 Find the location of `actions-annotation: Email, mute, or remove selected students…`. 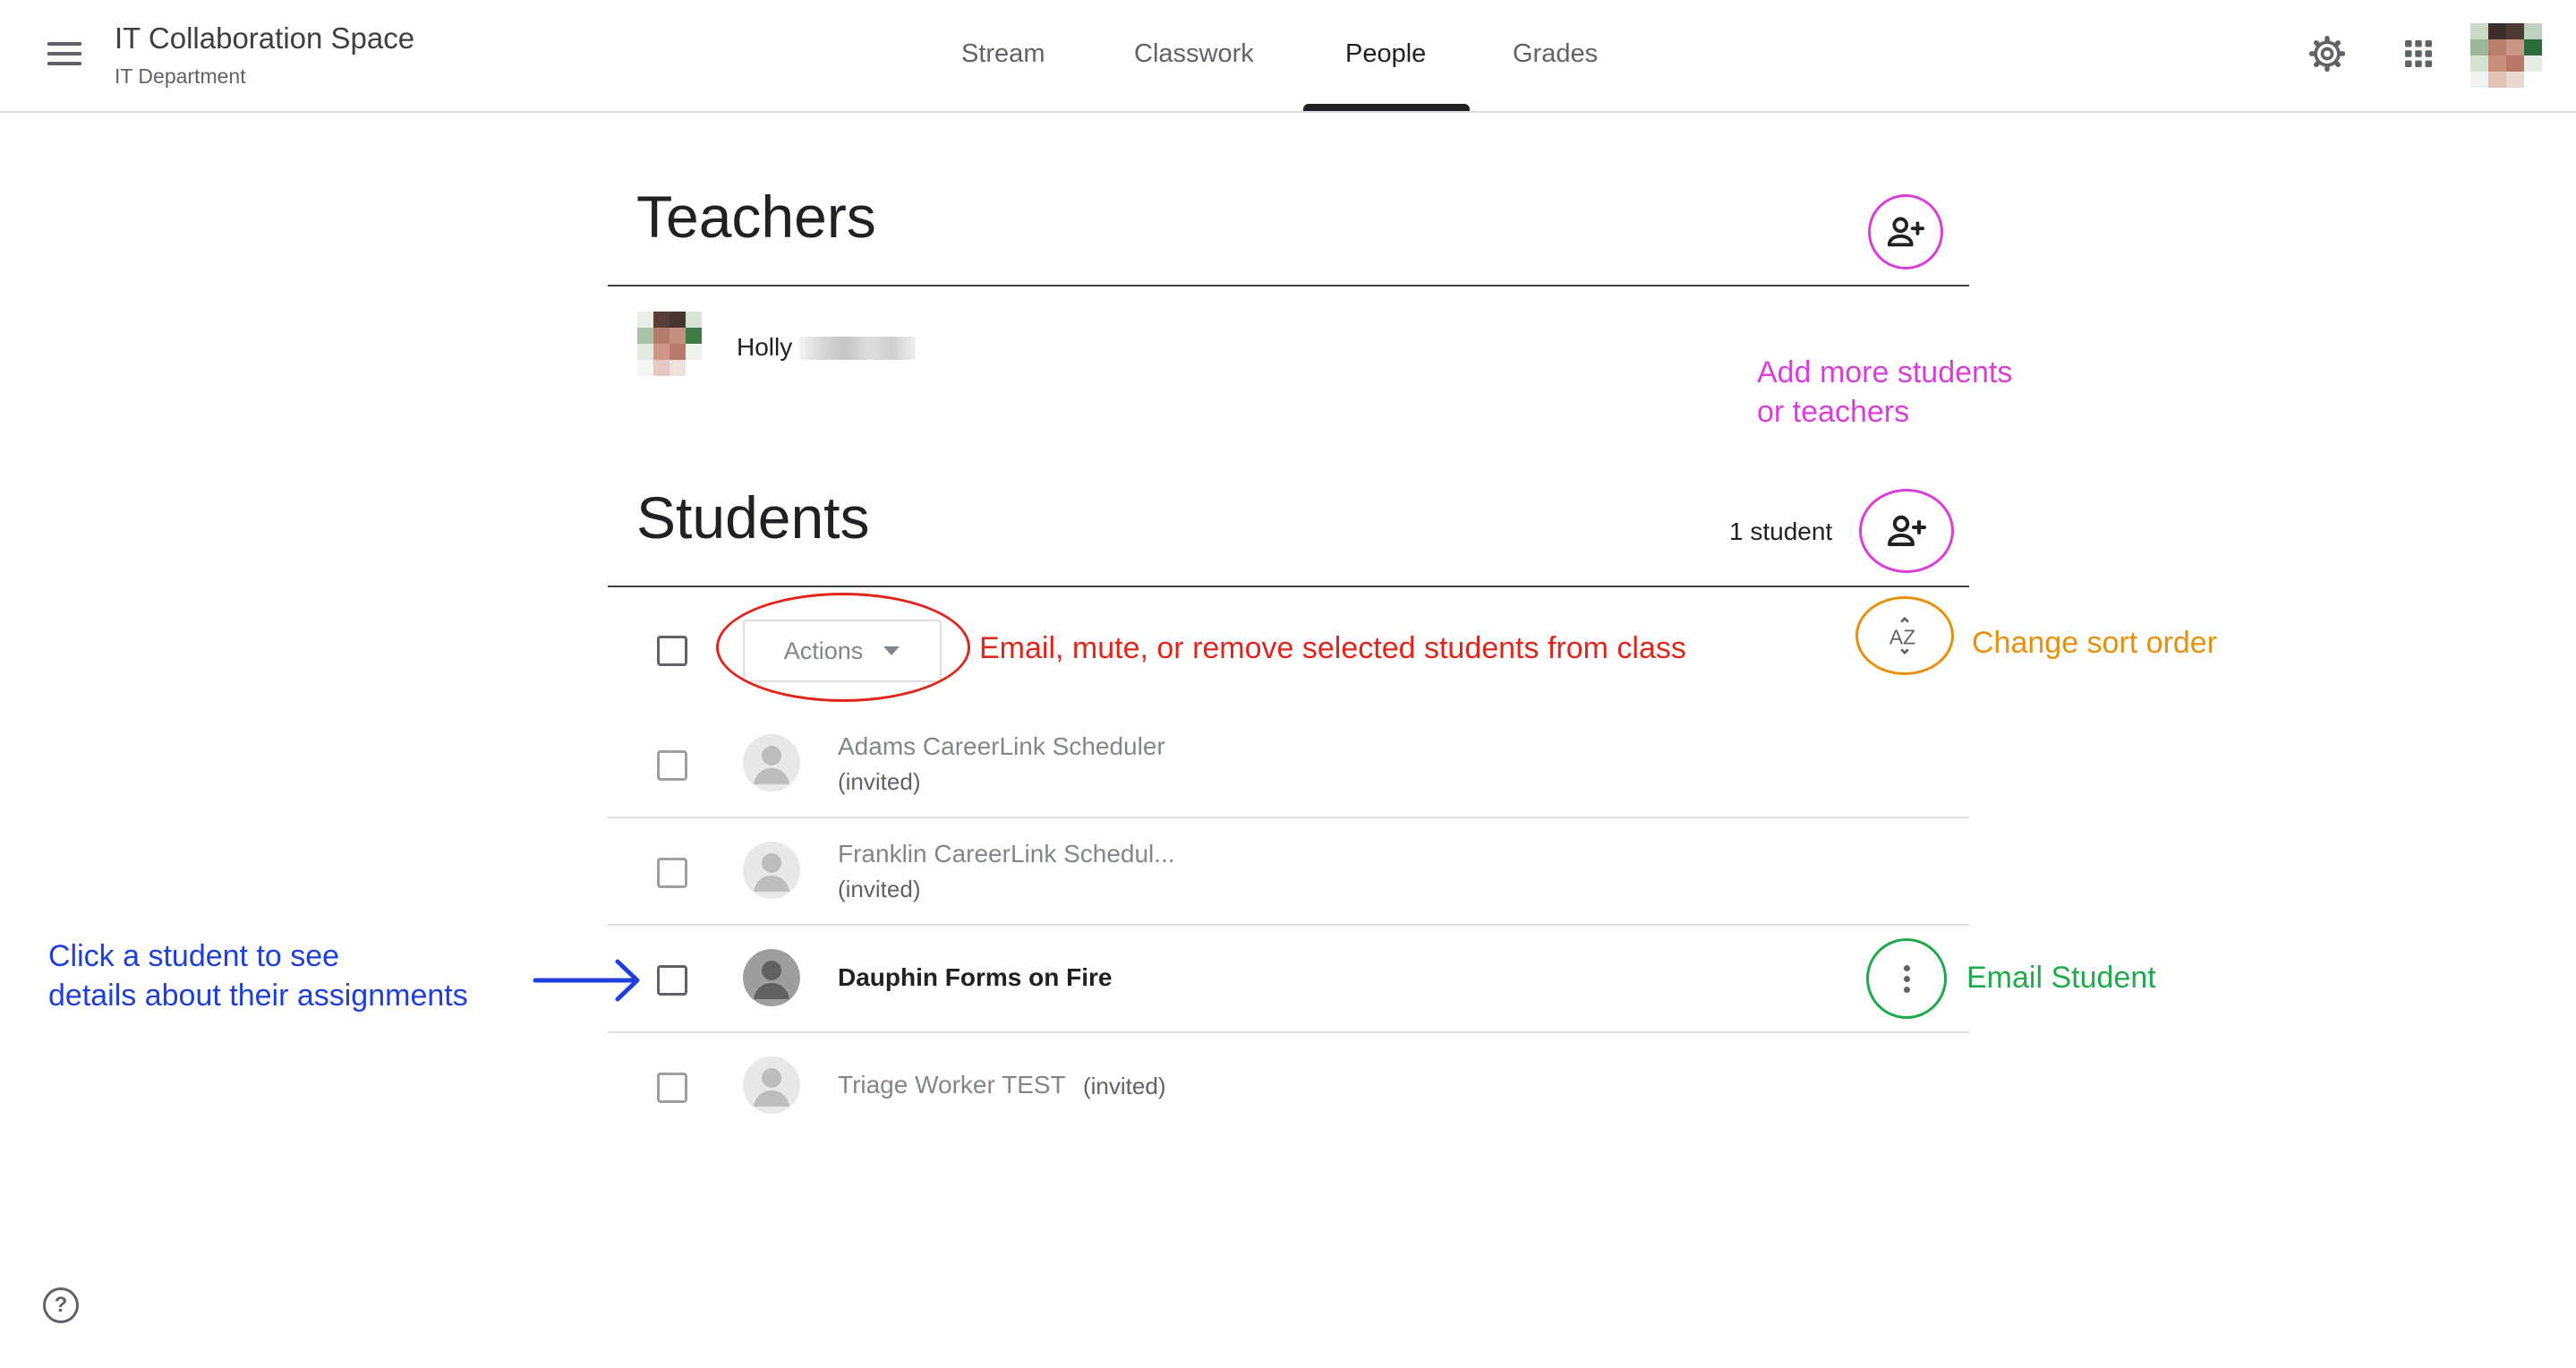

actions-annotation: Email, mute, or remove selected students… is located at coordinates (1332, 648).